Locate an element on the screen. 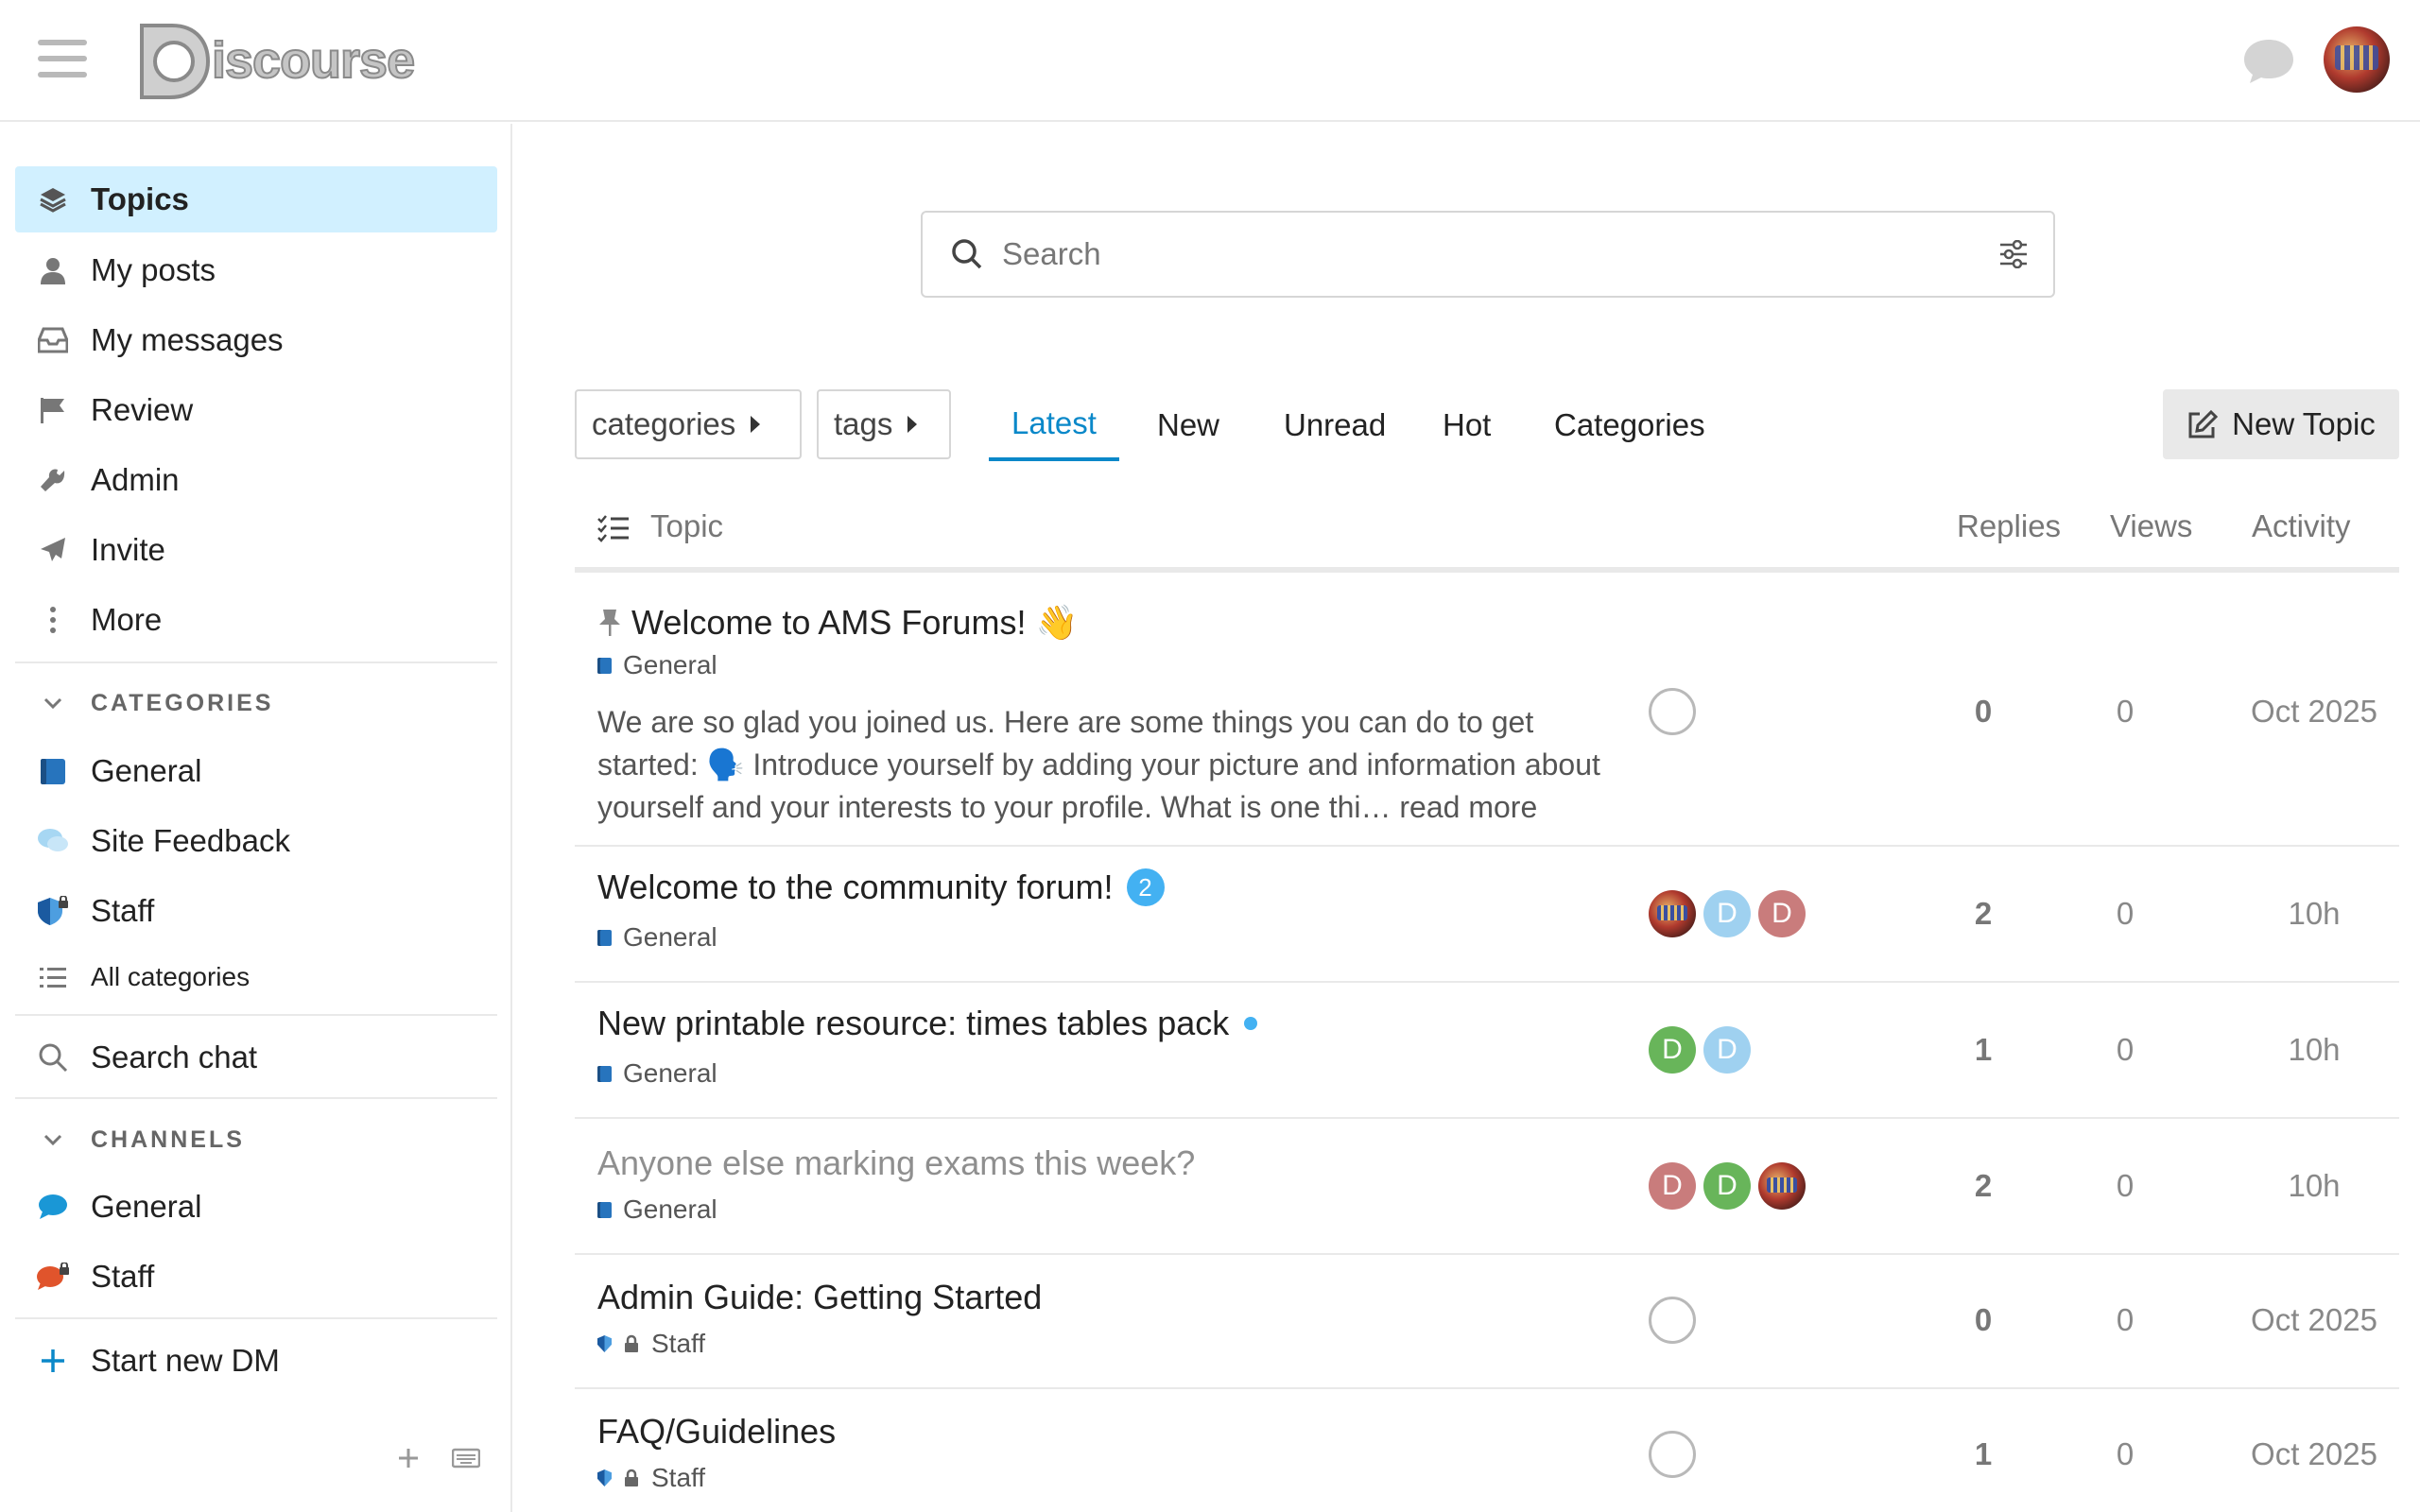 The height and width of the screenshot is (1512, 2420). search-input is located at coordinates (1500, 254).